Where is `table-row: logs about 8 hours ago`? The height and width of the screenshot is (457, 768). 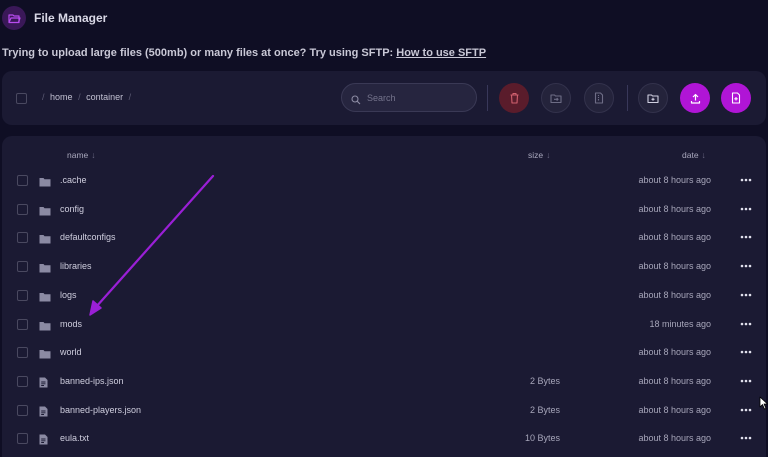
table-row: logs about 8 hours ago is located at coordinates (384, 295).